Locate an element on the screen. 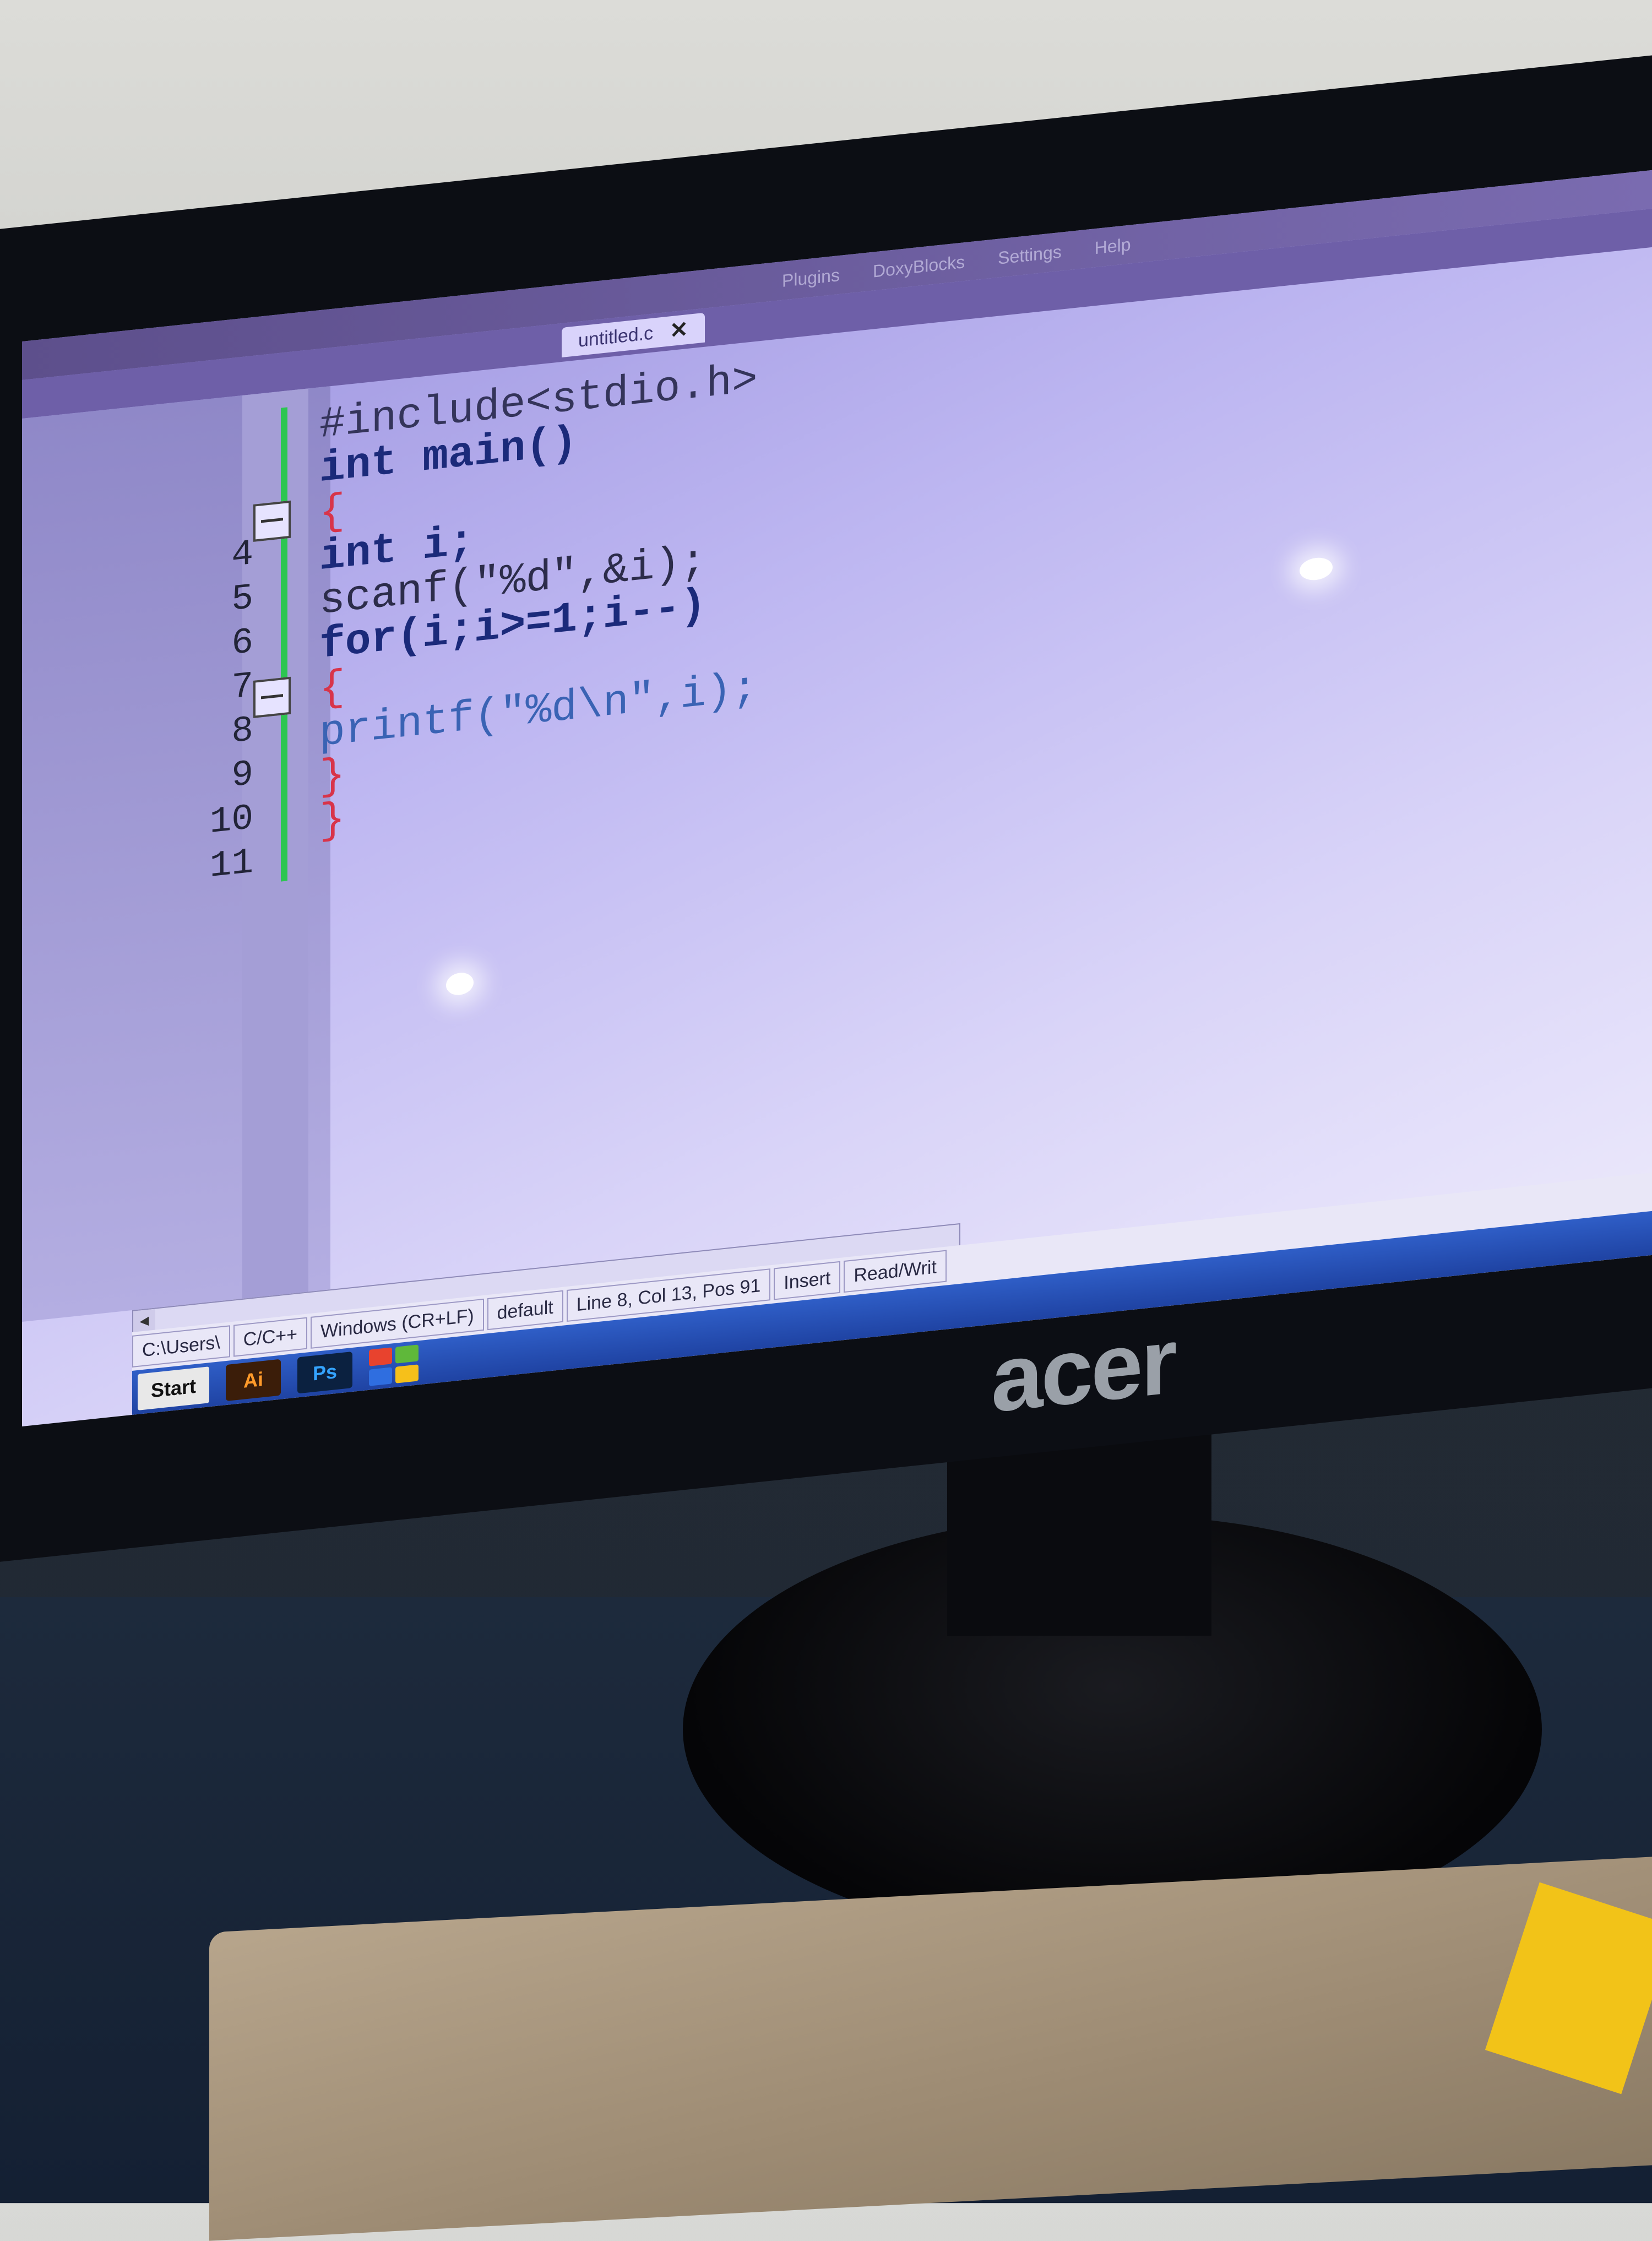  monitor-brand-logo: acer is located at coordinates (1083, 1370).